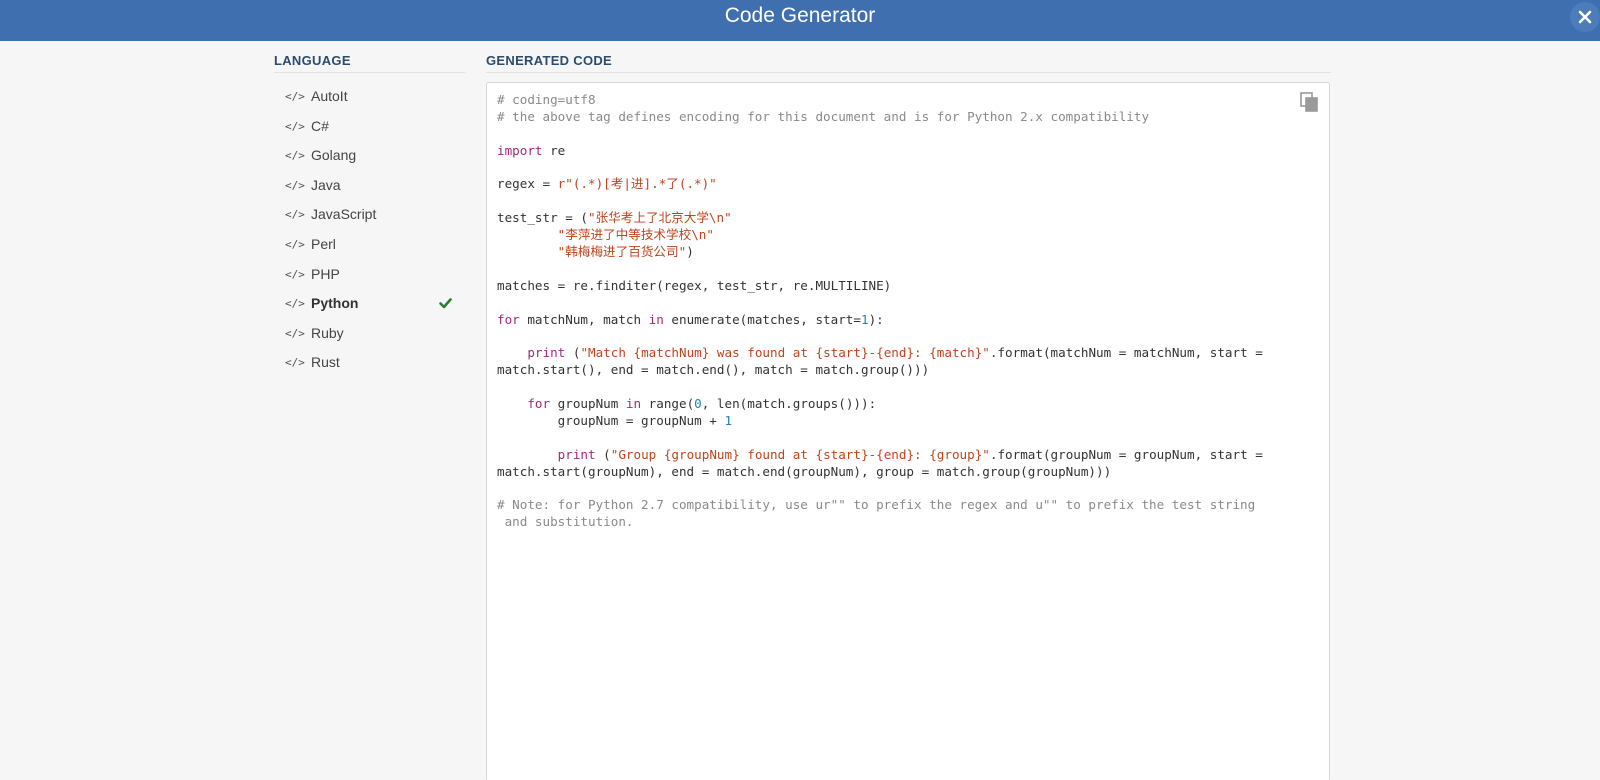 The height and width of the screenshot is (780, 1600). What do you see at coordinates (554, 150) in the screenshot?
I see `code-text: re` at bounding box center [554, 150].